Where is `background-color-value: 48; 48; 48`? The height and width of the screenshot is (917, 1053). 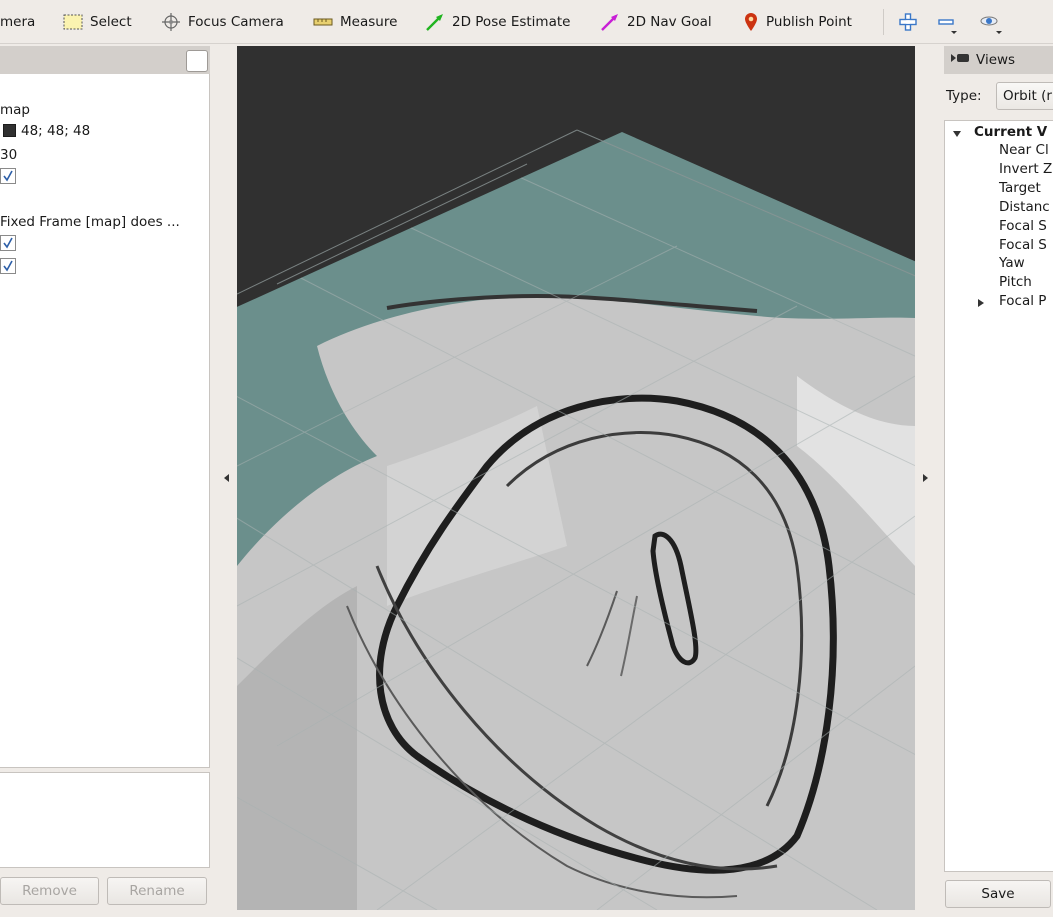
background-color-value: 48; 48; 48 is located at coordinates (46, 131).